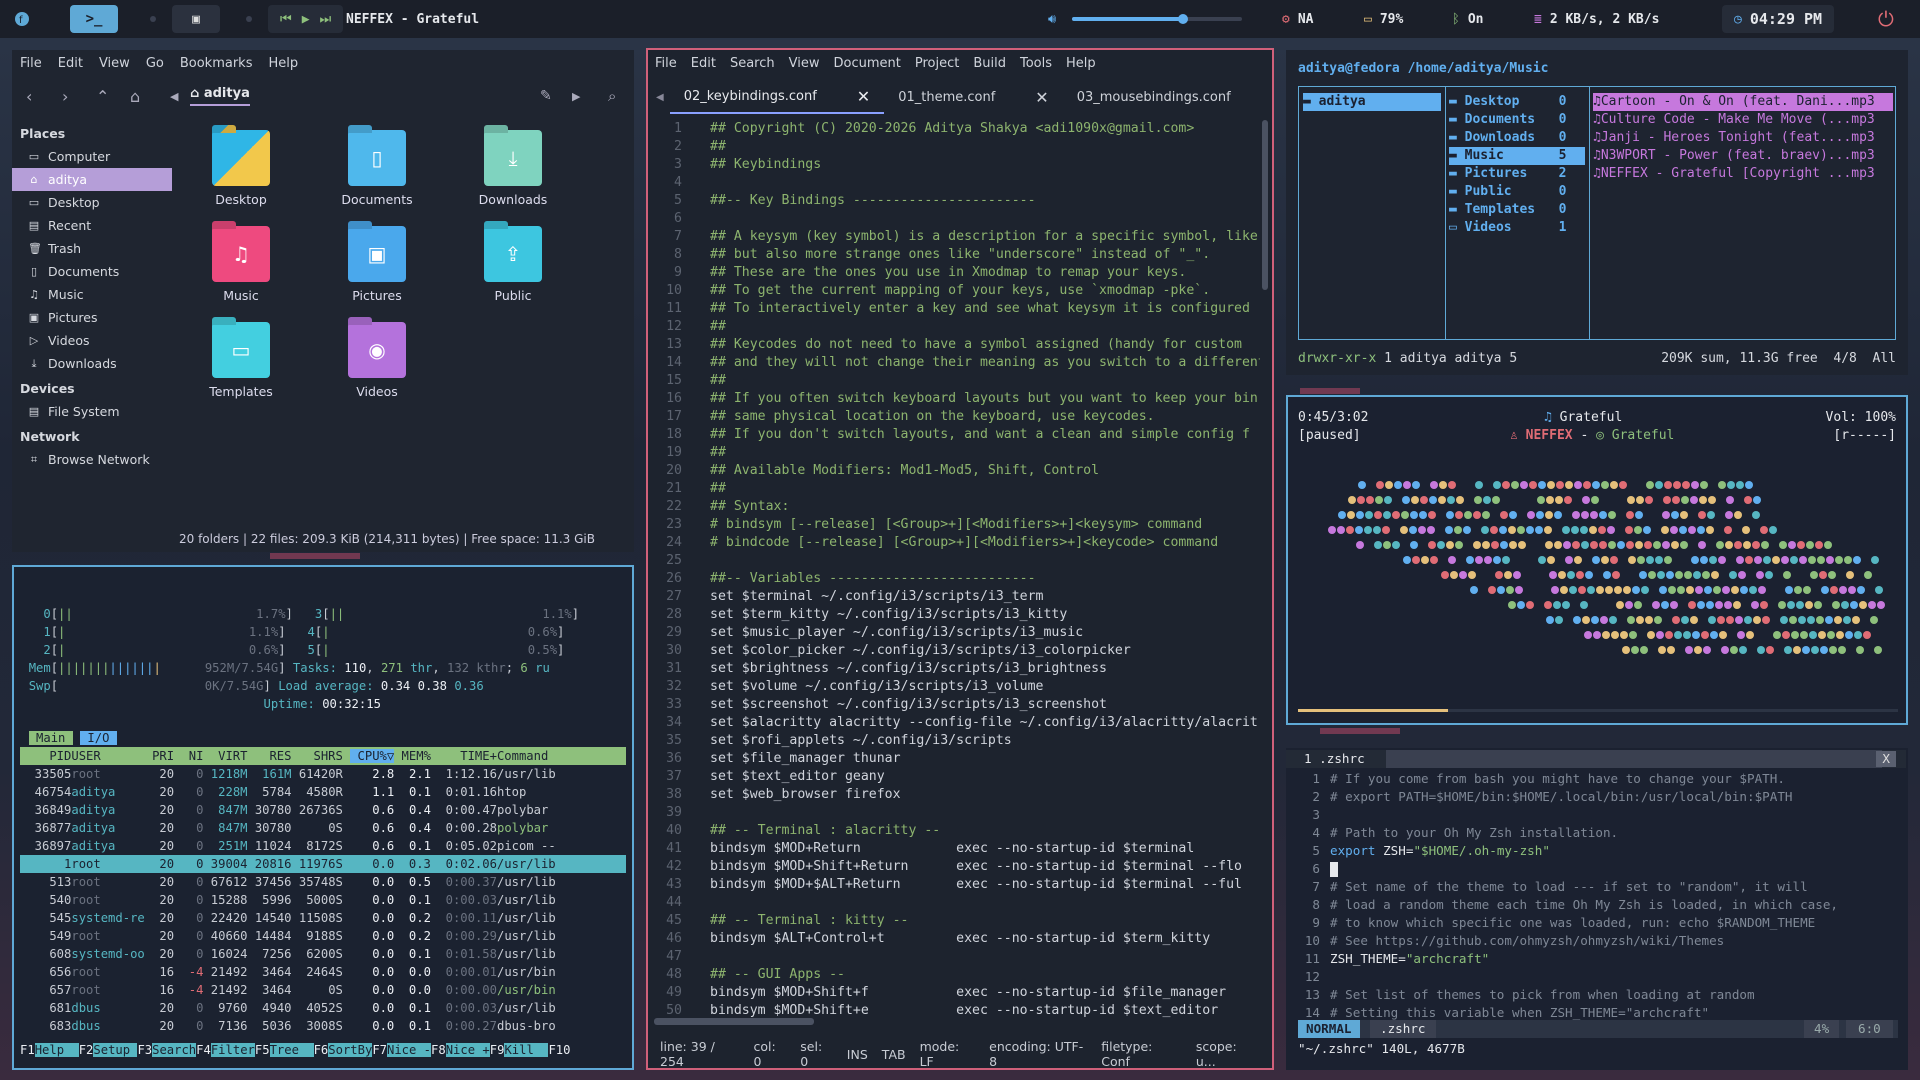 The image size is (1920, 1080). What do you see at coordinates (94, 19) in the screenshot?
I see `terminal-icon: >_` at bounding box center [94, 19].